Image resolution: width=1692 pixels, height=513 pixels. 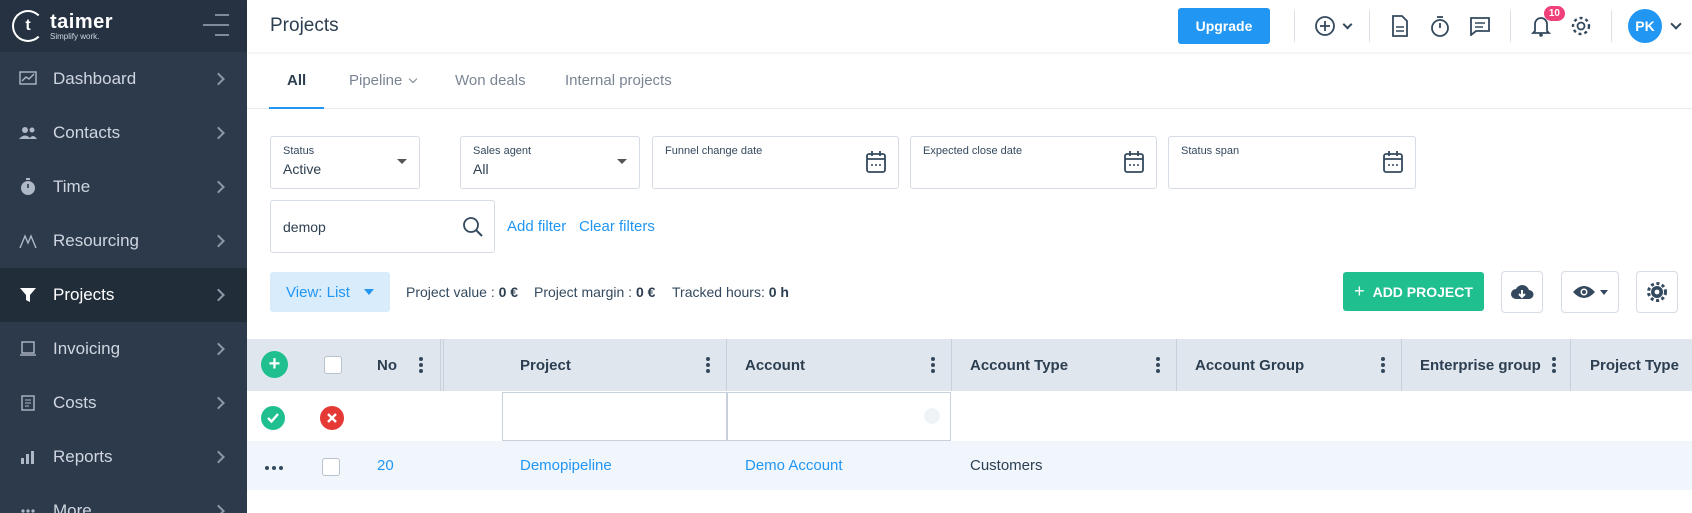 What do you see at coordinates (566, 465) in the screenshot?
I see `project-name-link: Demopipeline` at bounding box center [566, 465].